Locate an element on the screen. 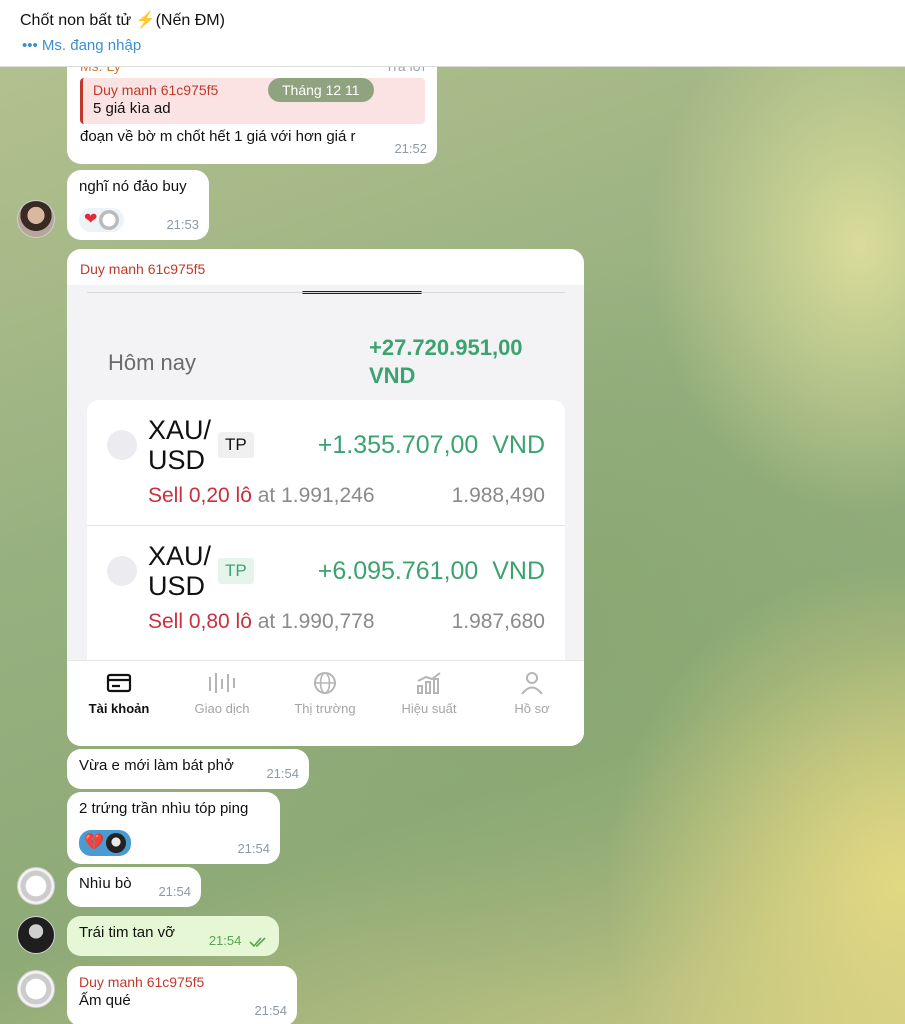 The height and width of the screenshot is (1024, 905). reaction-group: 💔 is located at coordinates (105, 843).